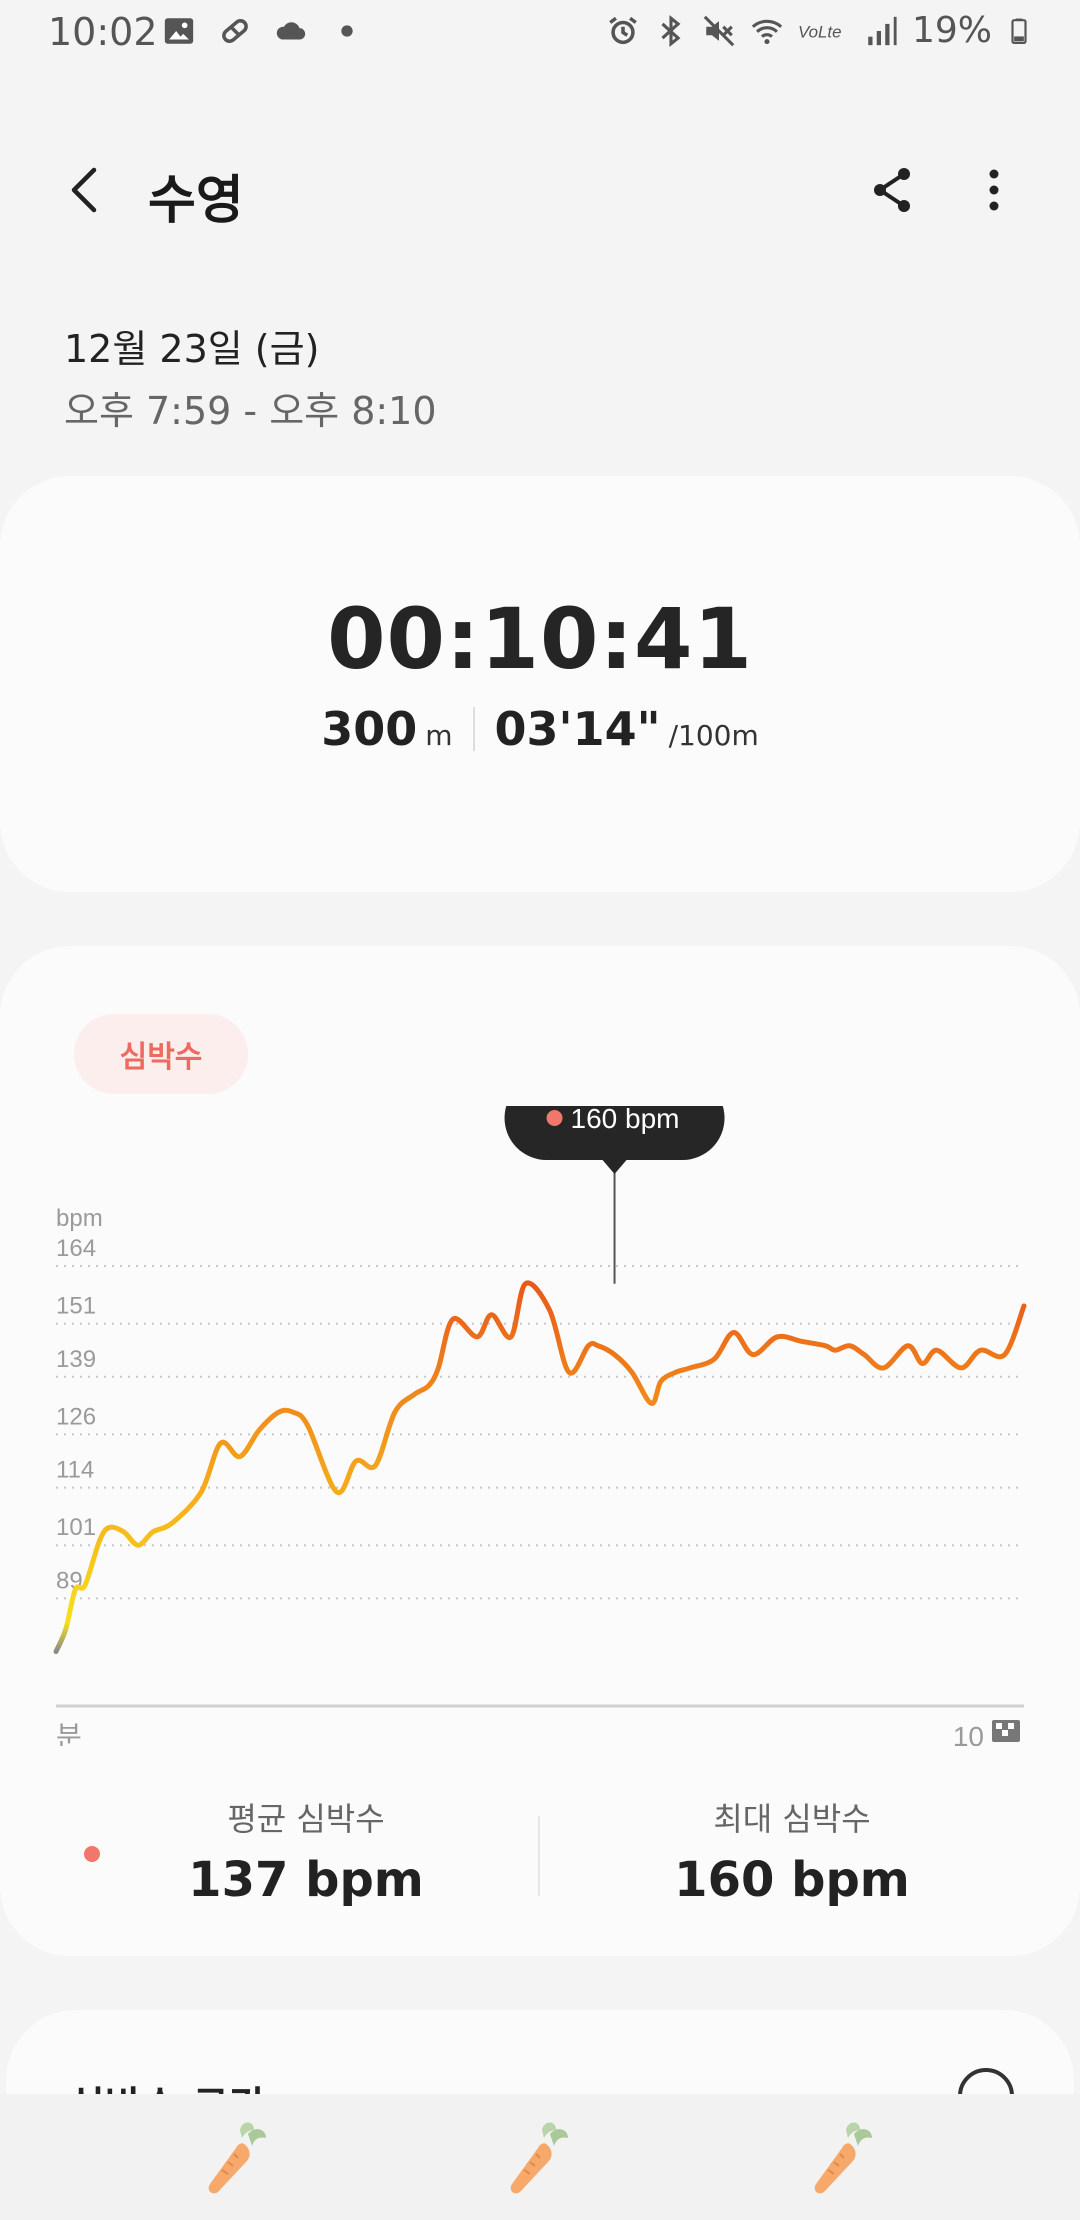 Image resolution: width=1080 pixels, height=2220 pixels. What do you see at coordinates (439, 735) in the screenshot?
I see `distance-unit: m` at bounding box center [439, 735].